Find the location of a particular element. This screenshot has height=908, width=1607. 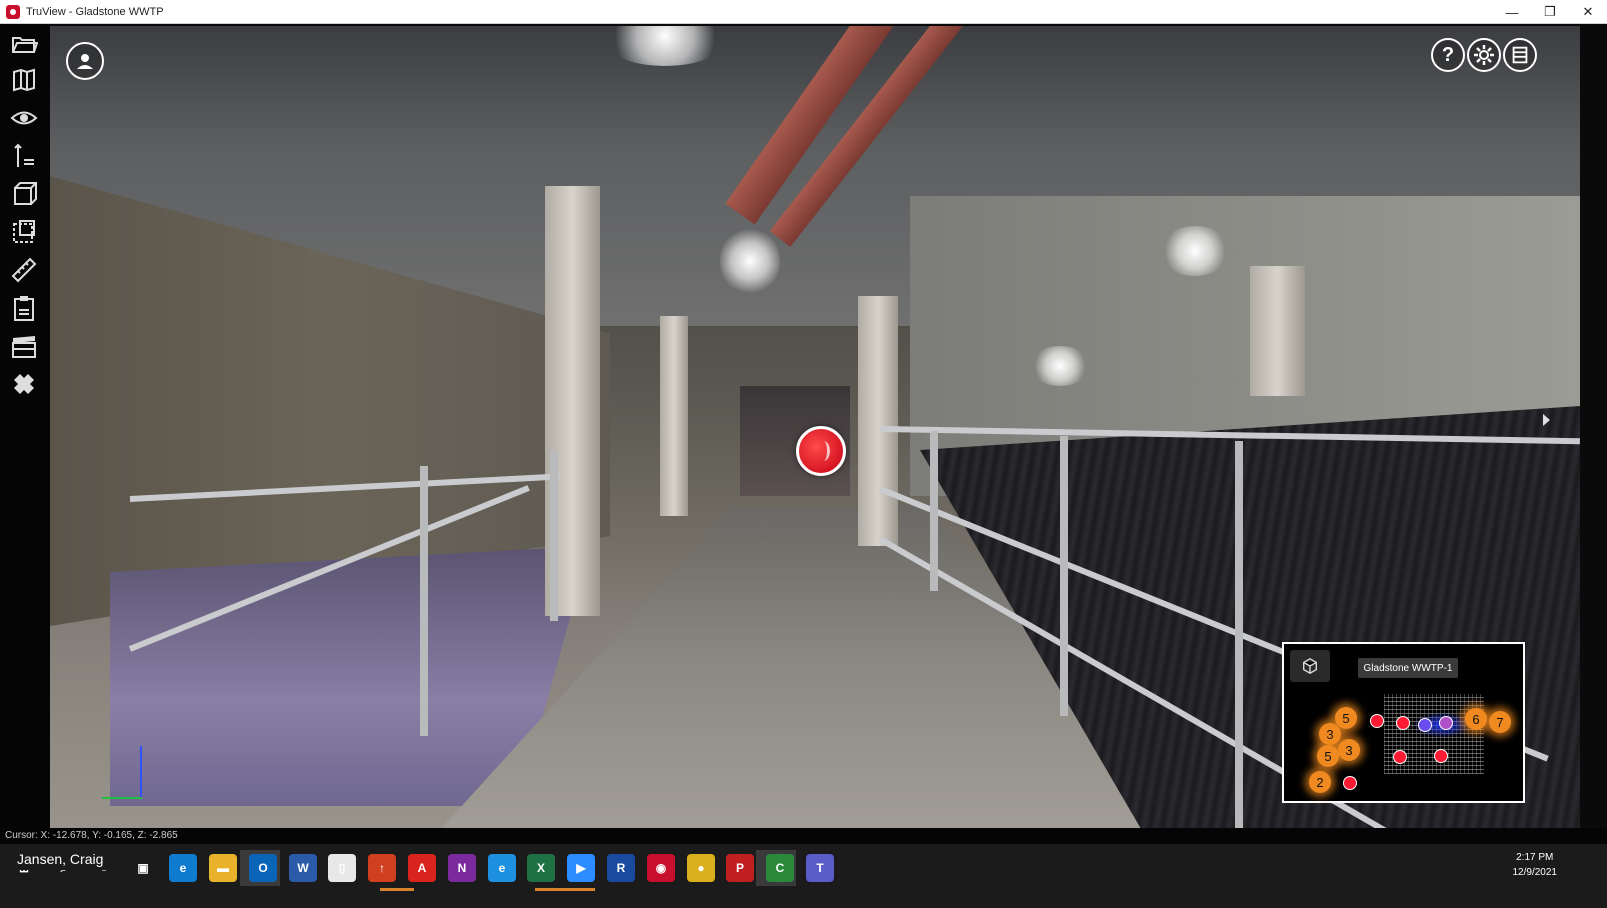

cube-icon is located at coordinates (1310, 666).